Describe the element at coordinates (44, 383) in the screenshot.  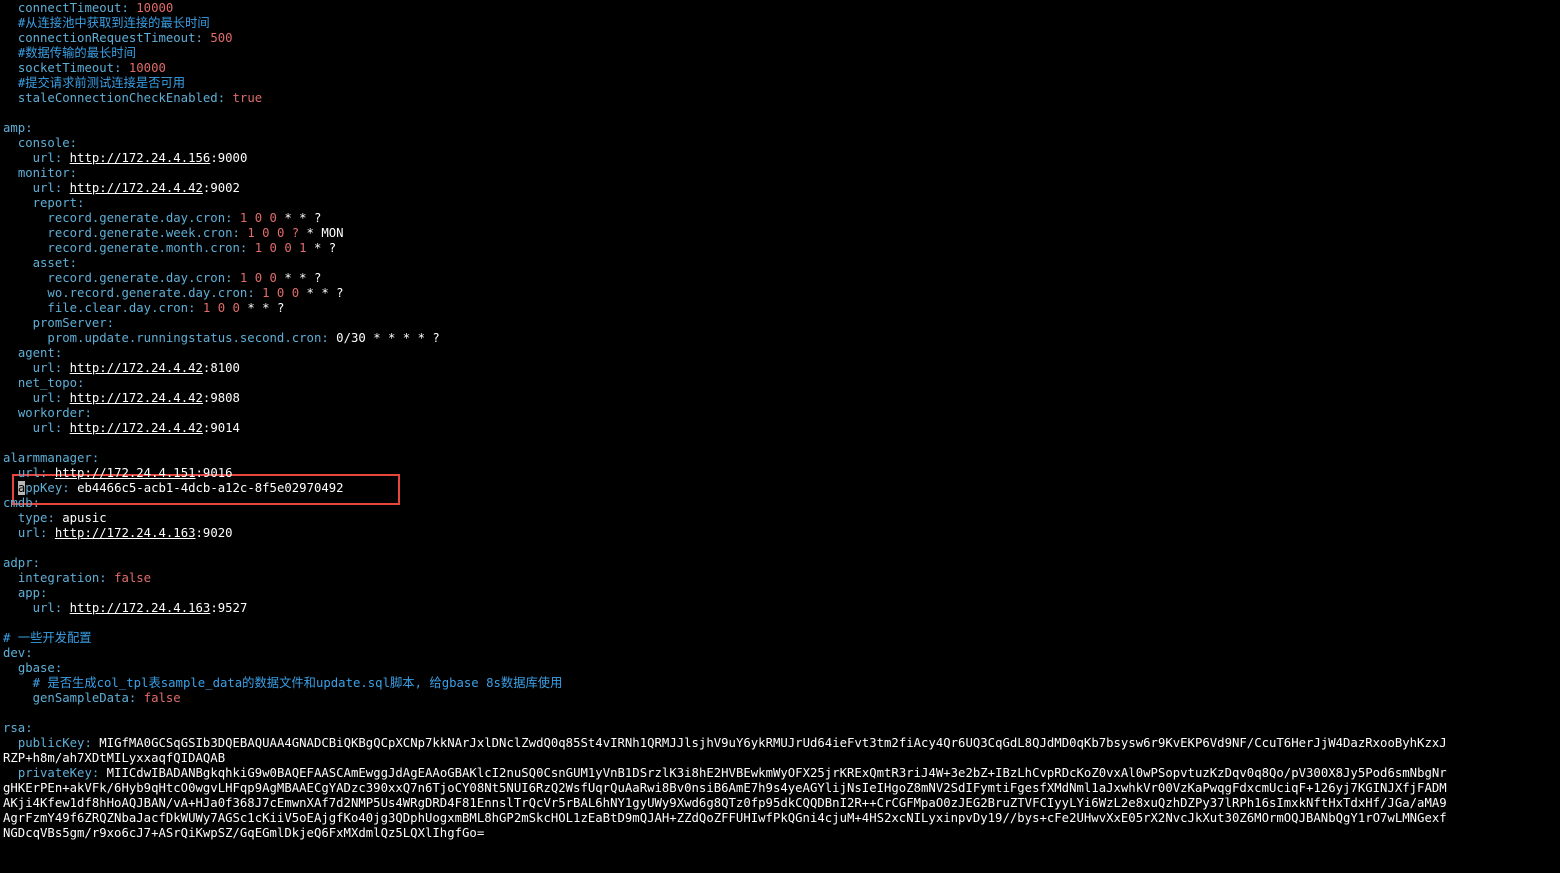
I see `code-line: net_topo:` at that location.